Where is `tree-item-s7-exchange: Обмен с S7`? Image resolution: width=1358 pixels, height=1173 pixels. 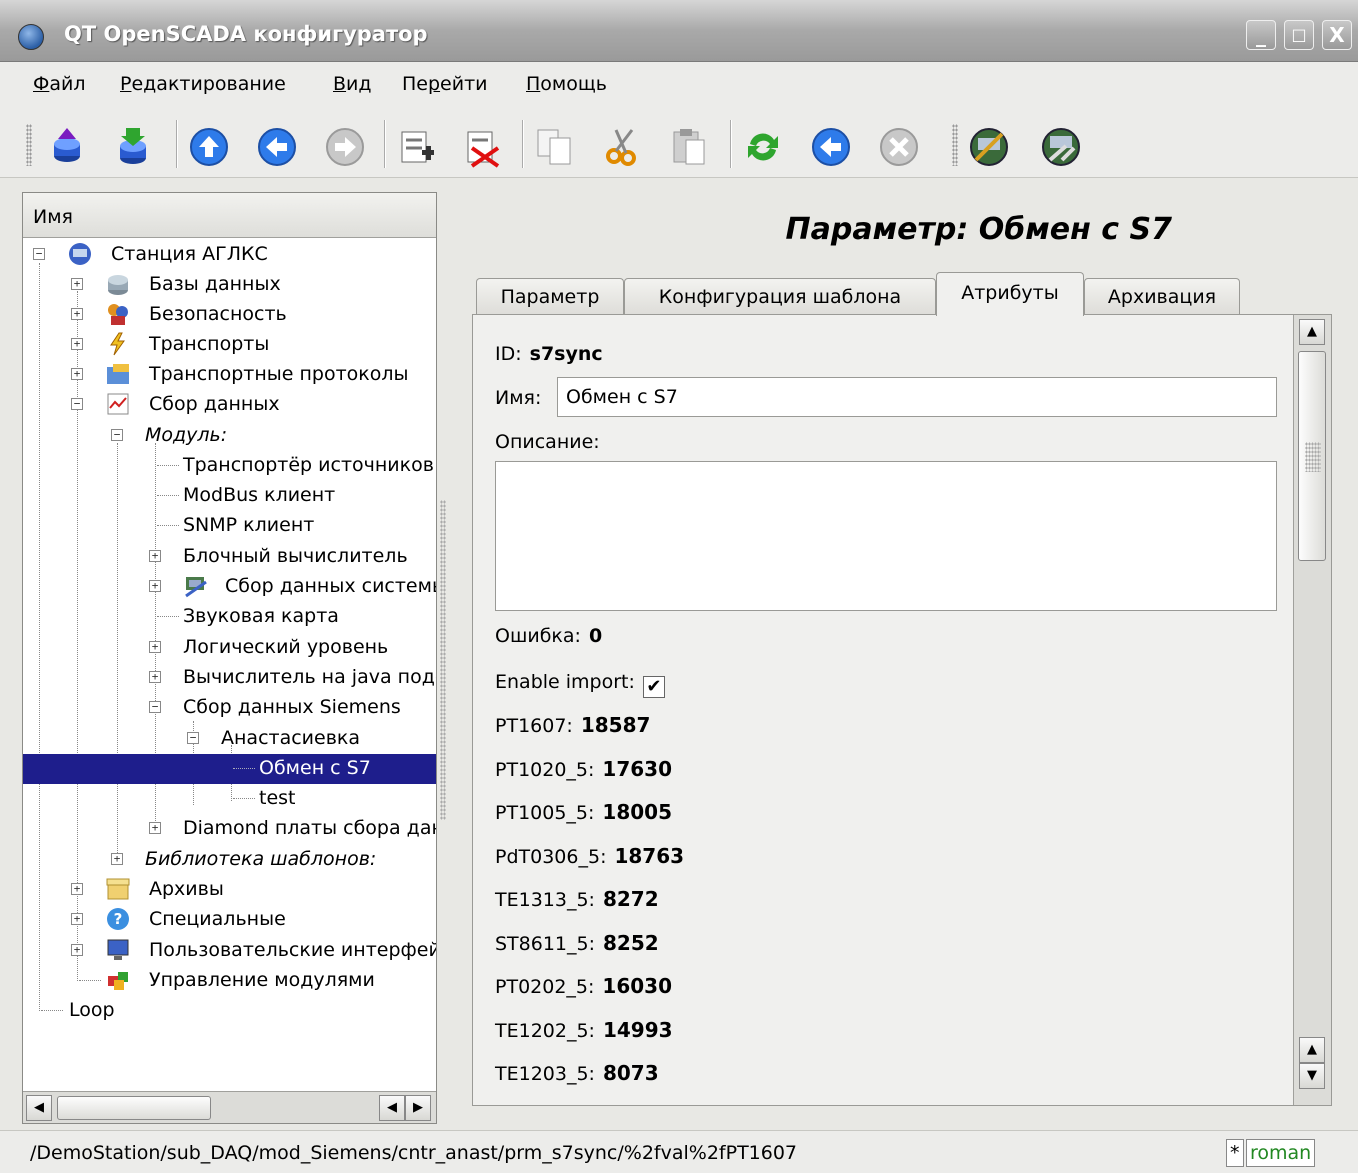 tree-item-s7-exchange: Обмен с S7 is located at coordinates (229, 769).